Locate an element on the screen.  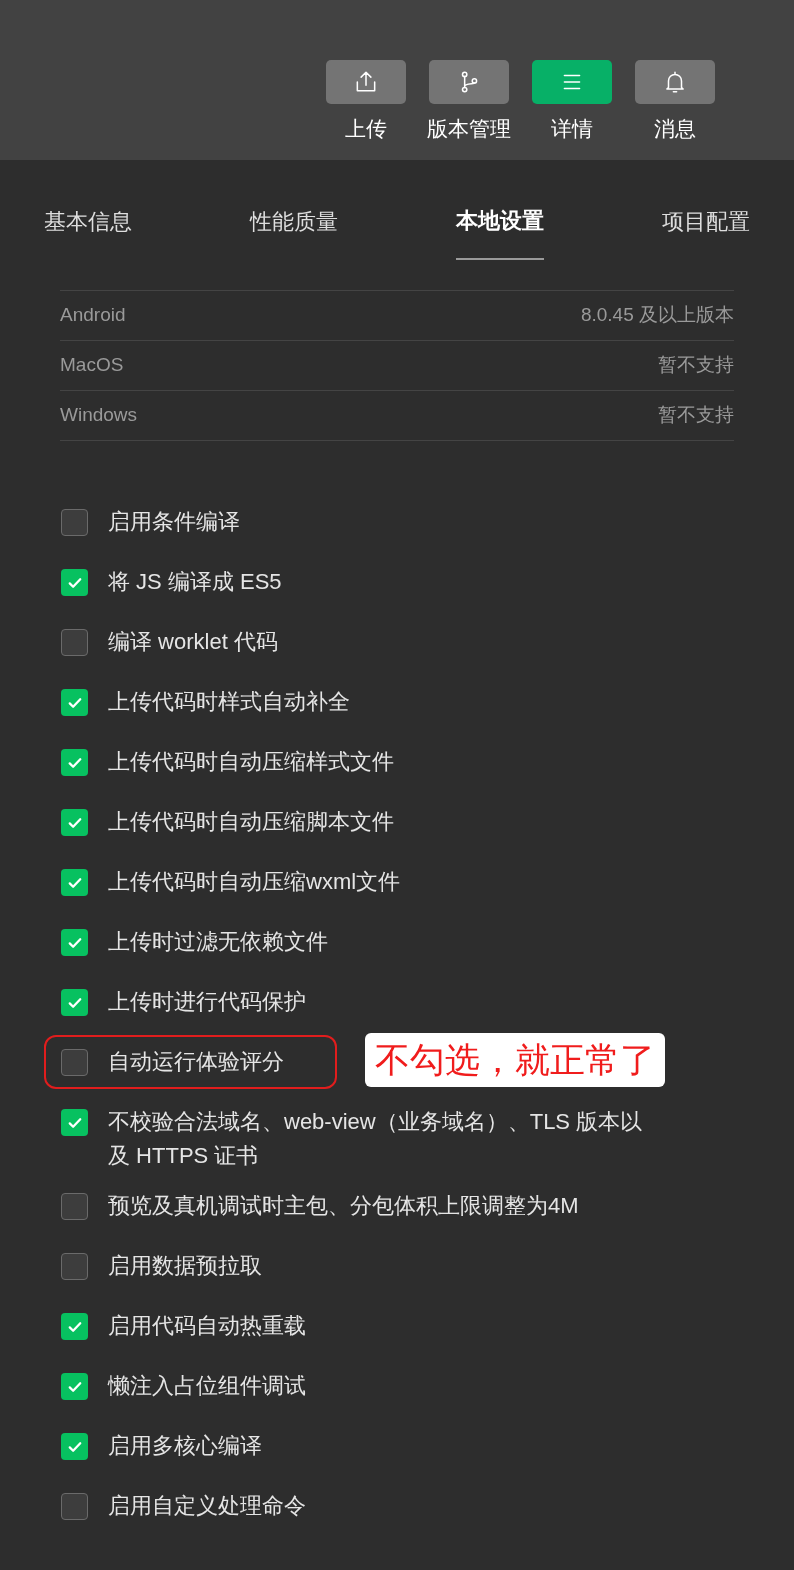
option-label: 预览及真机调试时主包、分包体积上限调整为4M is located at coordinates (343, 1206).